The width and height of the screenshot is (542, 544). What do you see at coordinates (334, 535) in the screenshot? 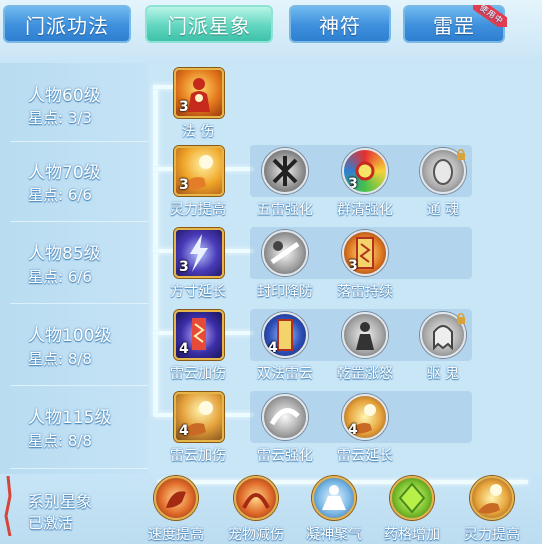
I see `series-label: 凝神聚气` at bounding box center [334, 535].